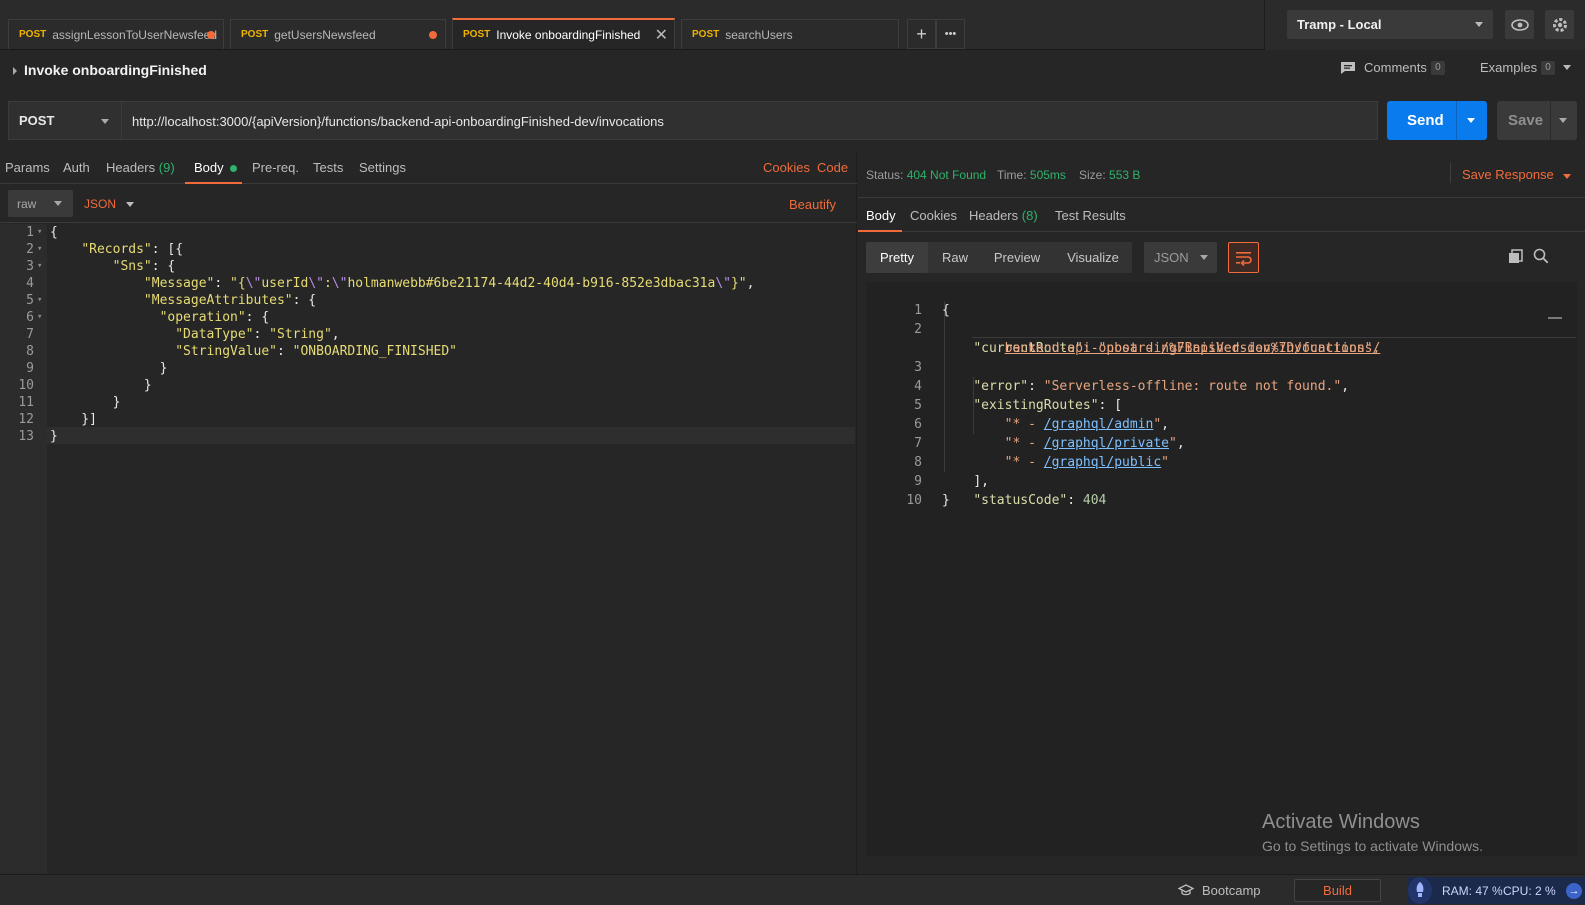 Image resolution: width=1585 pixels, height=905 pixels. What do you see at coordinates (1102, 462) in the screenshot?
I see `route-link: /graphql/public` at bounding box center [1102, 462].